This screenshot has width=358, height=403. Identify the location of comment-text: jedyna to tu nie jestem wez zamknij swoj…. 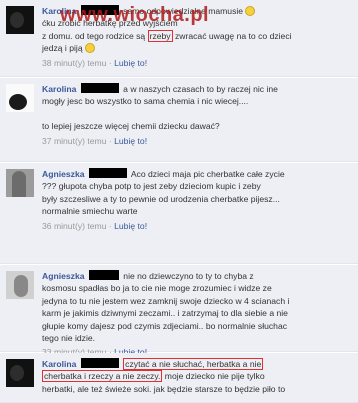
(166, 300).